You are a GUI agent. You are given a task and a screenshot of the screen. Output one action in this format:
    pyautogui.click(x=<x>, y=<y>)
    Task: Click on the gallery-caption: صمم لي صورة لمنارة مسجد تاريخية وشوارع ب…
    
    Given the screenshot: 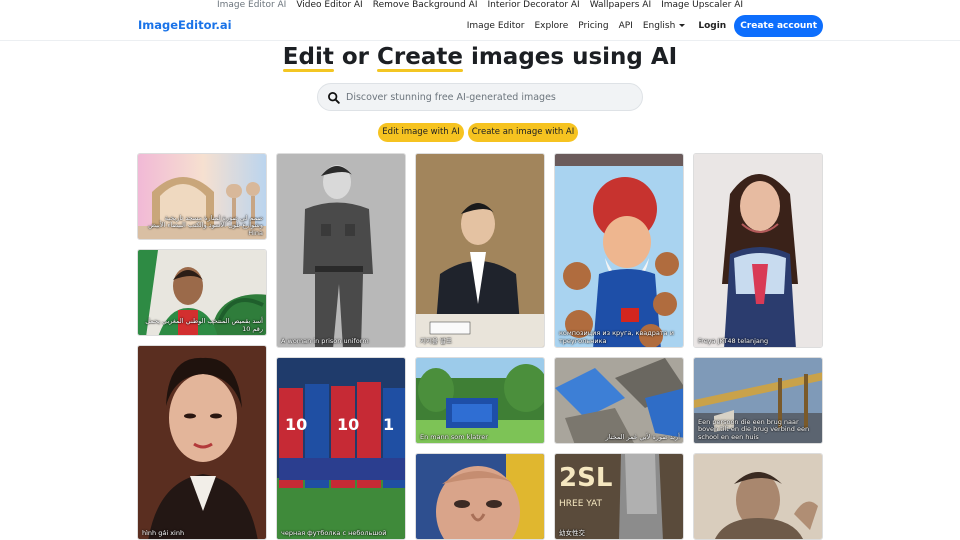 What is the action you would take?
    pyautogui.click(x=205, y=225)
    